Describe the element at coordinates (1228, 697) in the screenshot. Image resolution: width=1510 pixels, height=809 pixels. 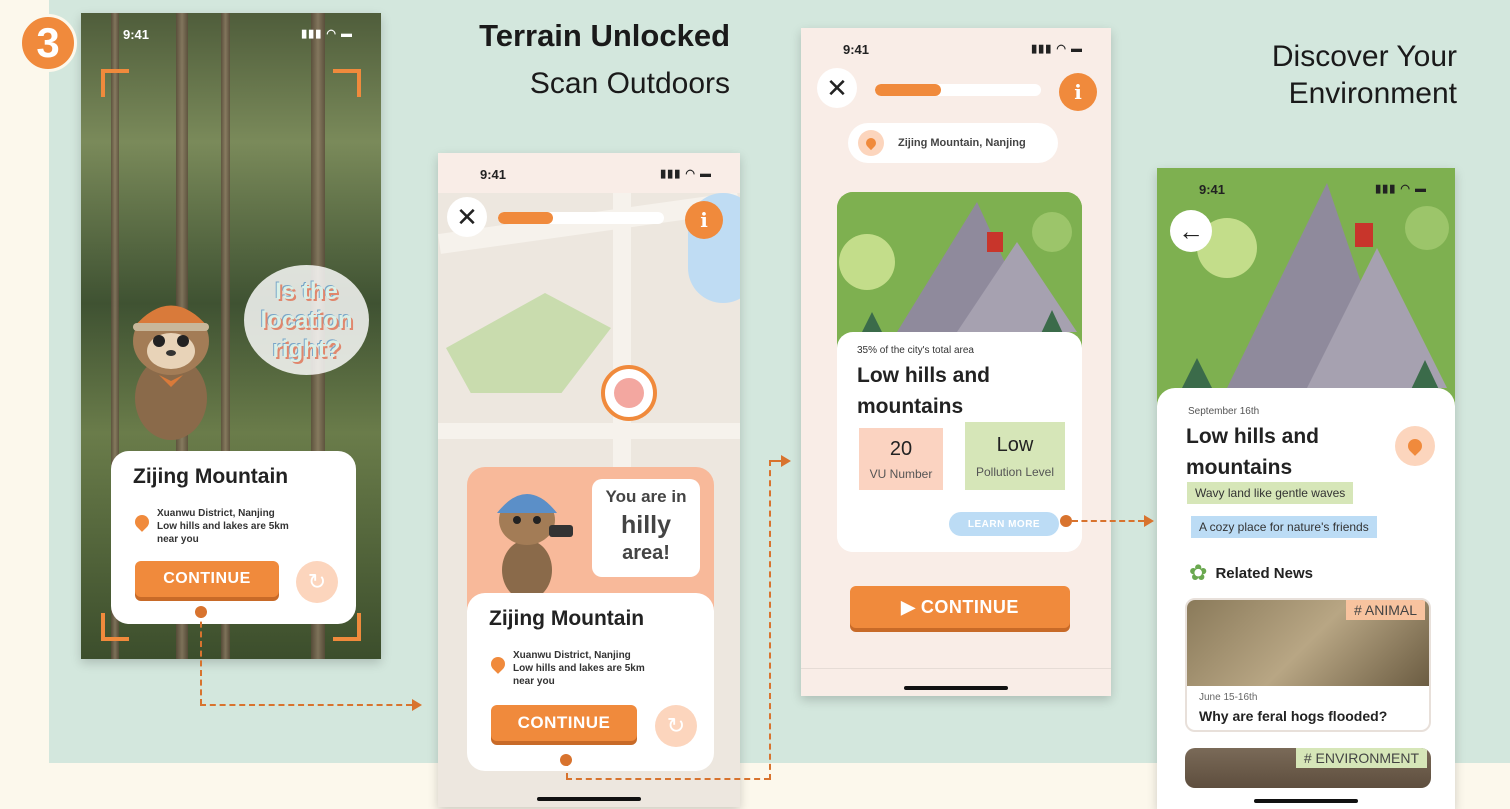
I see `news-date: June 15-16th` at that location.